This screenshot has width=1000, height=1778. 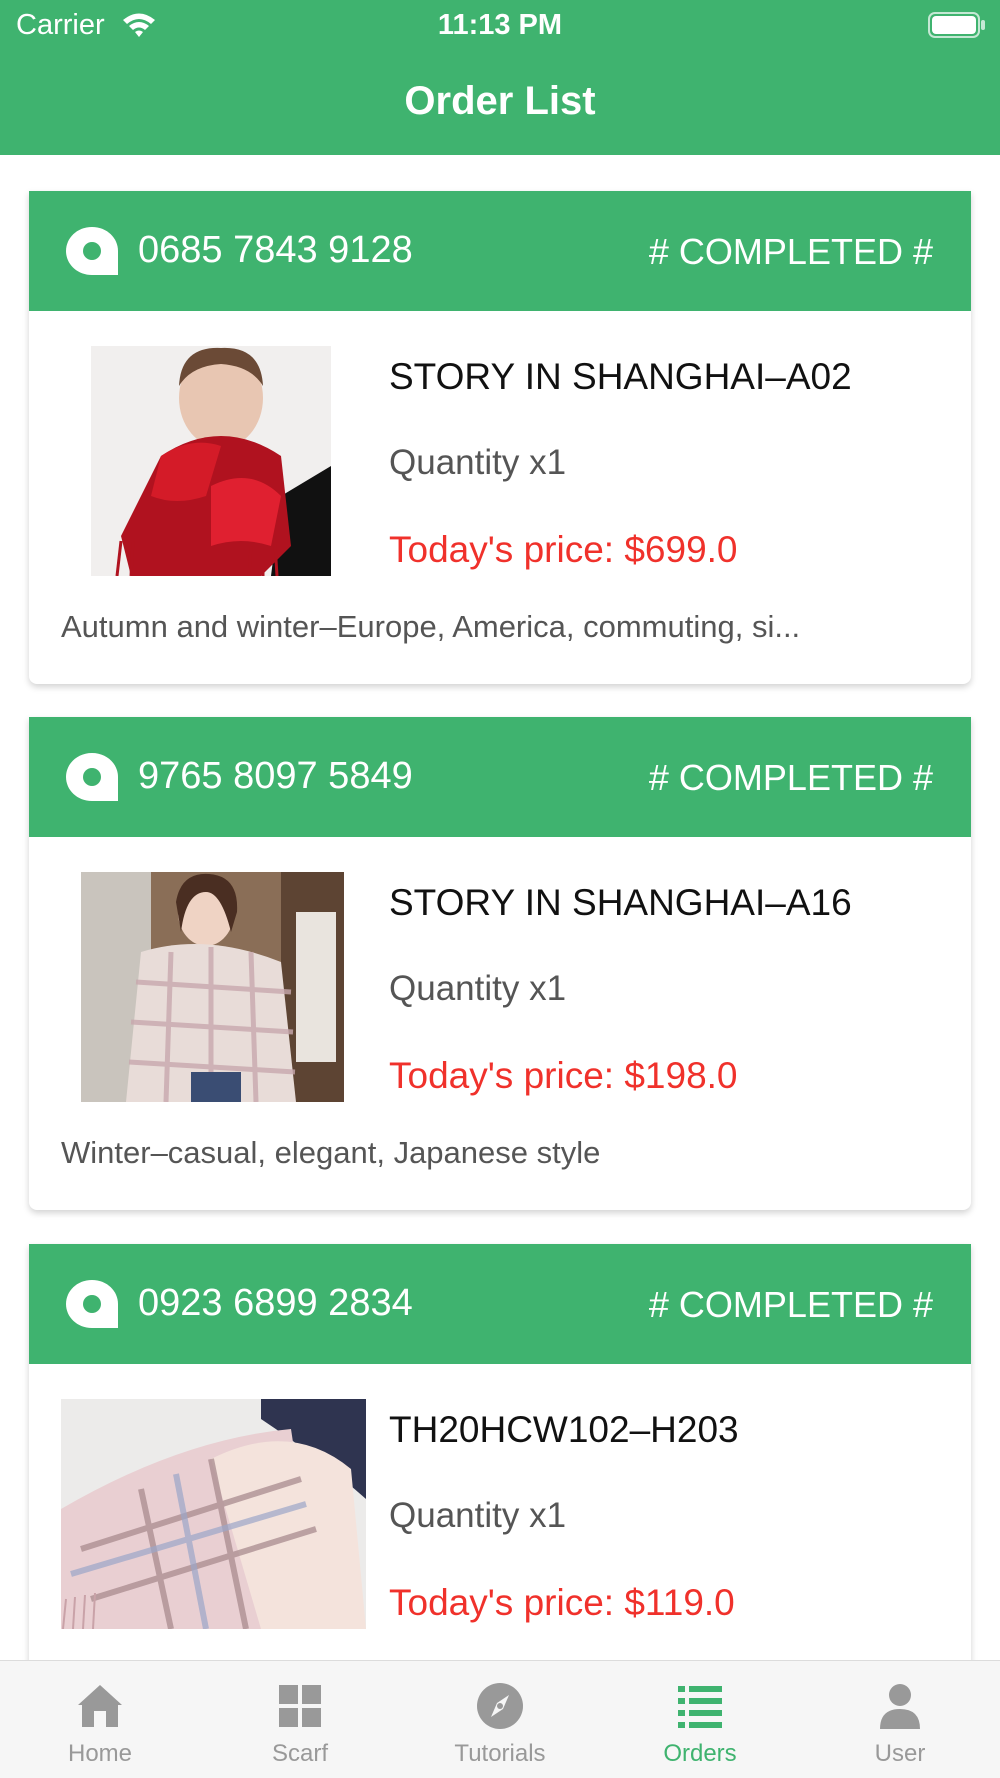 I want to click on tab-orders: Orders, so click(x=700, y=1719).